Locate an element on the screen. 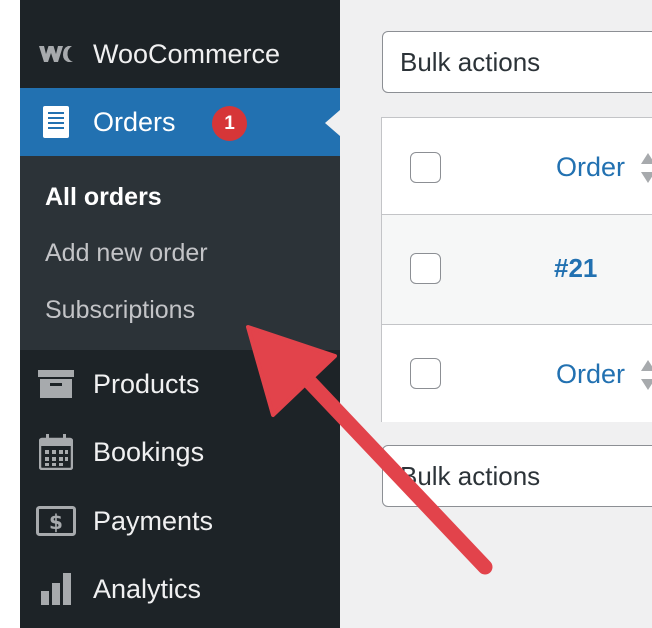 This screenshot has height=628, width=652. menu-label-products: Products is located at coordinates (146, 383).